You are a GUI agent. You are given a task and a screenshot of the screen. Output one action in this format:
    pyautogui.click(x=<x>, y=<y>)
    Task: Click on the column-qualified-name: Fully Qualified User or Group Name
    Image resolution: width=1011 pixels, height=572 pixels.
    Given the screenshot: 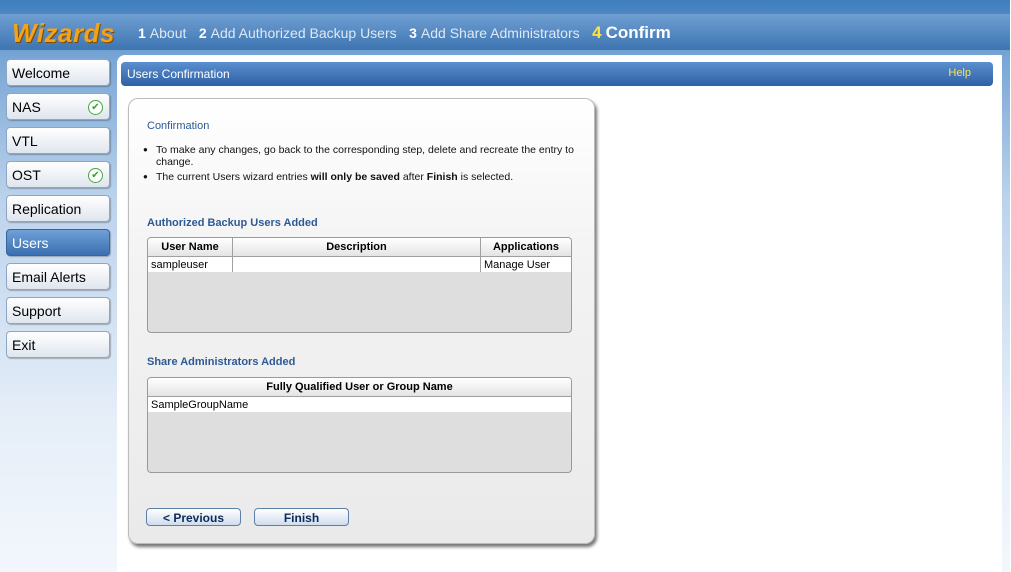 What is the action you would take?
    pyautogui.click(x=359, y=387)
    